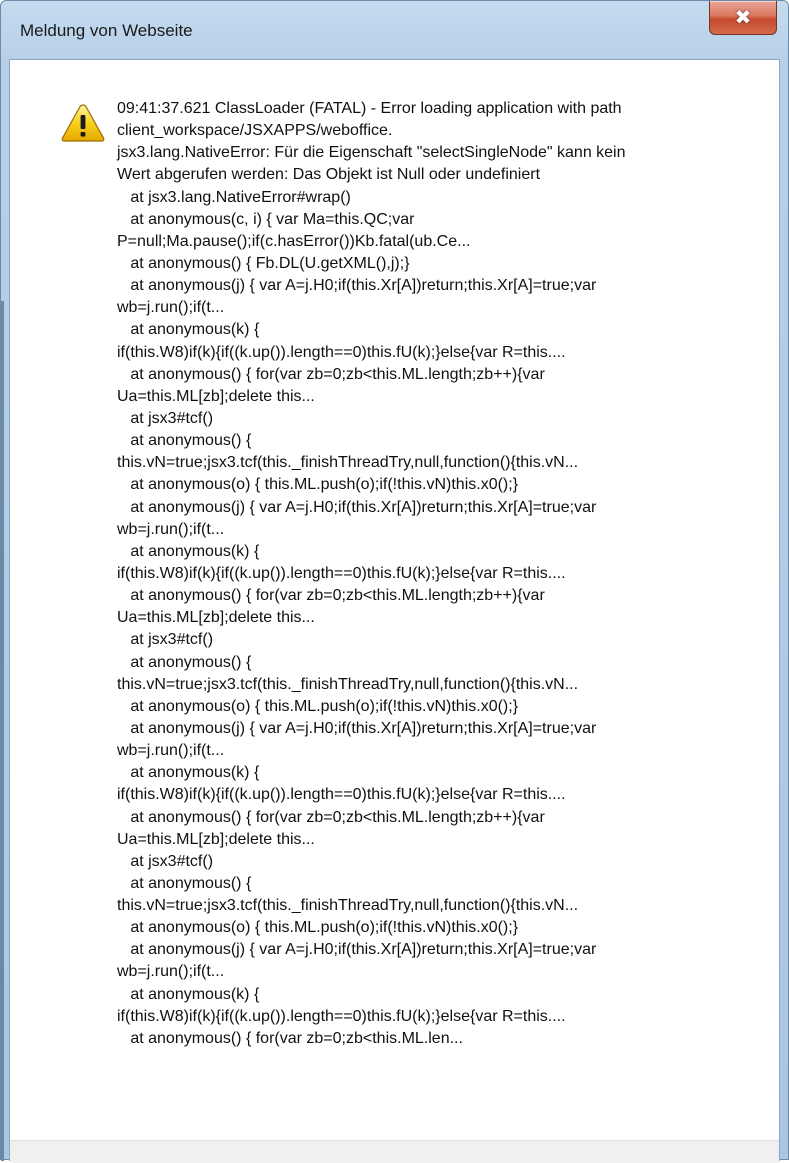 The height and width of the screenshot is (1163, 789). I want to click on dialog-title: Meldung von Webseite, so click(106, 30).